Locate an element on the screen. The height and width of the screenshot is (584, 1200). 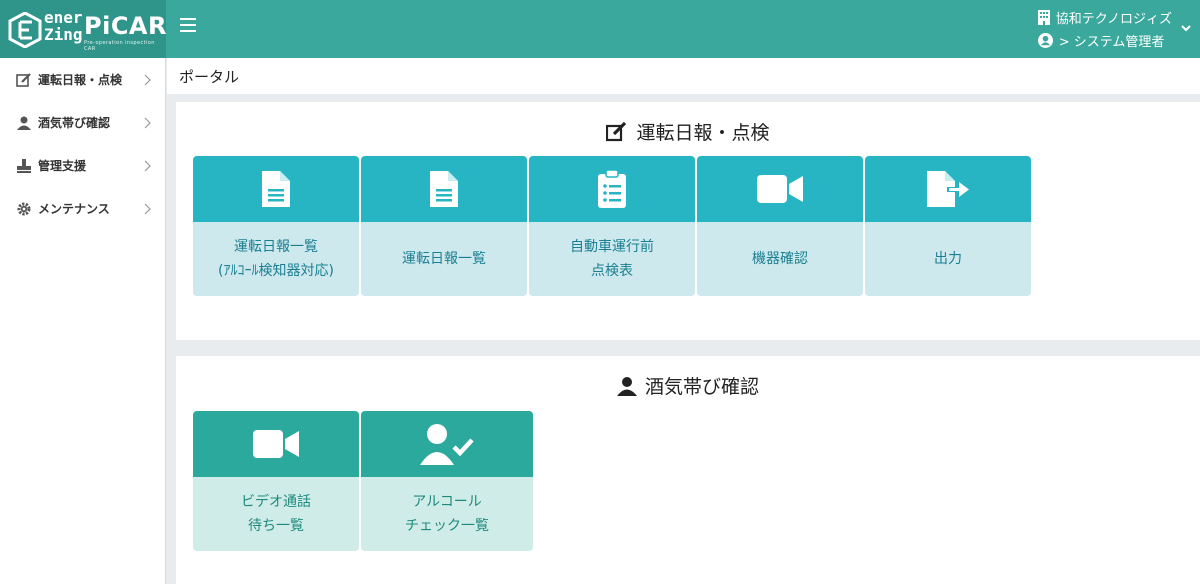
tile-label: アルコール チェック一覧 is located at coordinates (447, 514).